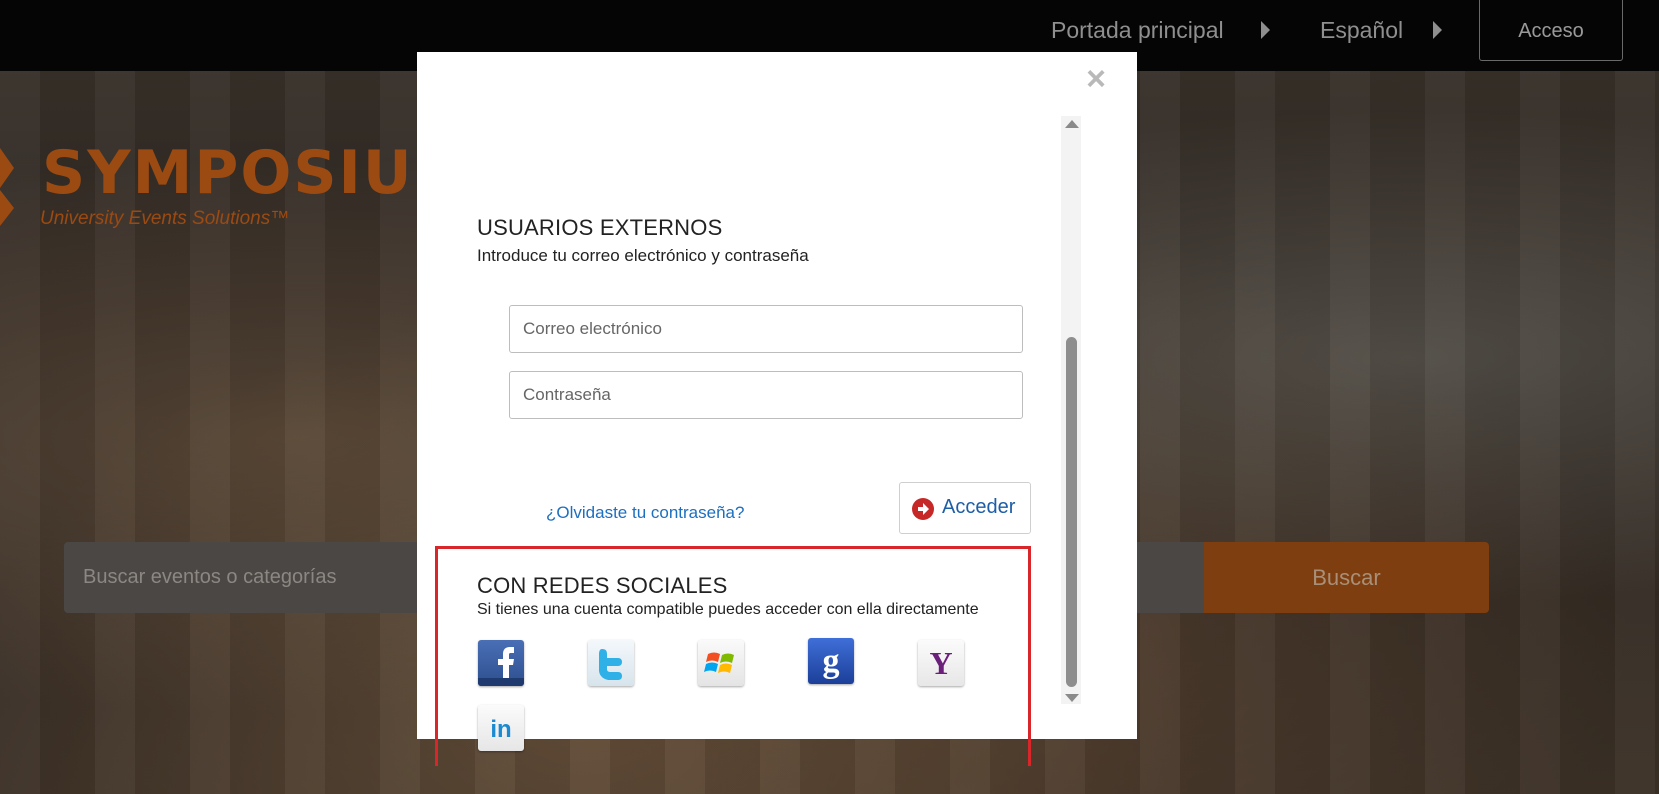  I want to click on google-icon: g, so click(831, 661).